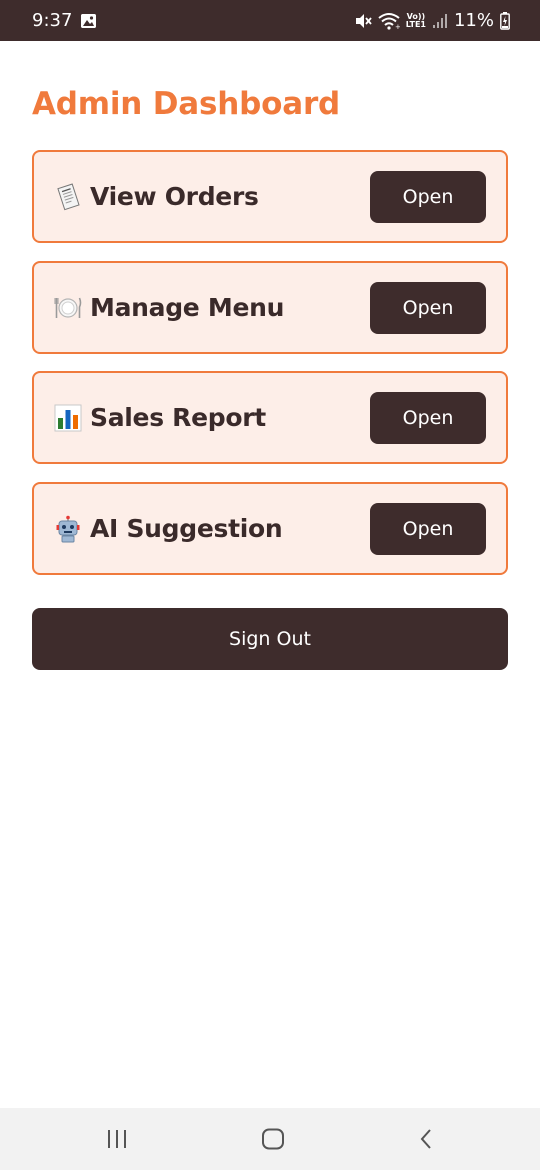 This screenshot has width=540, height=1170. Describe the element at coordinates (428, 308) in the screenshot. I see `open-manage-menu-button: Open` at that location.